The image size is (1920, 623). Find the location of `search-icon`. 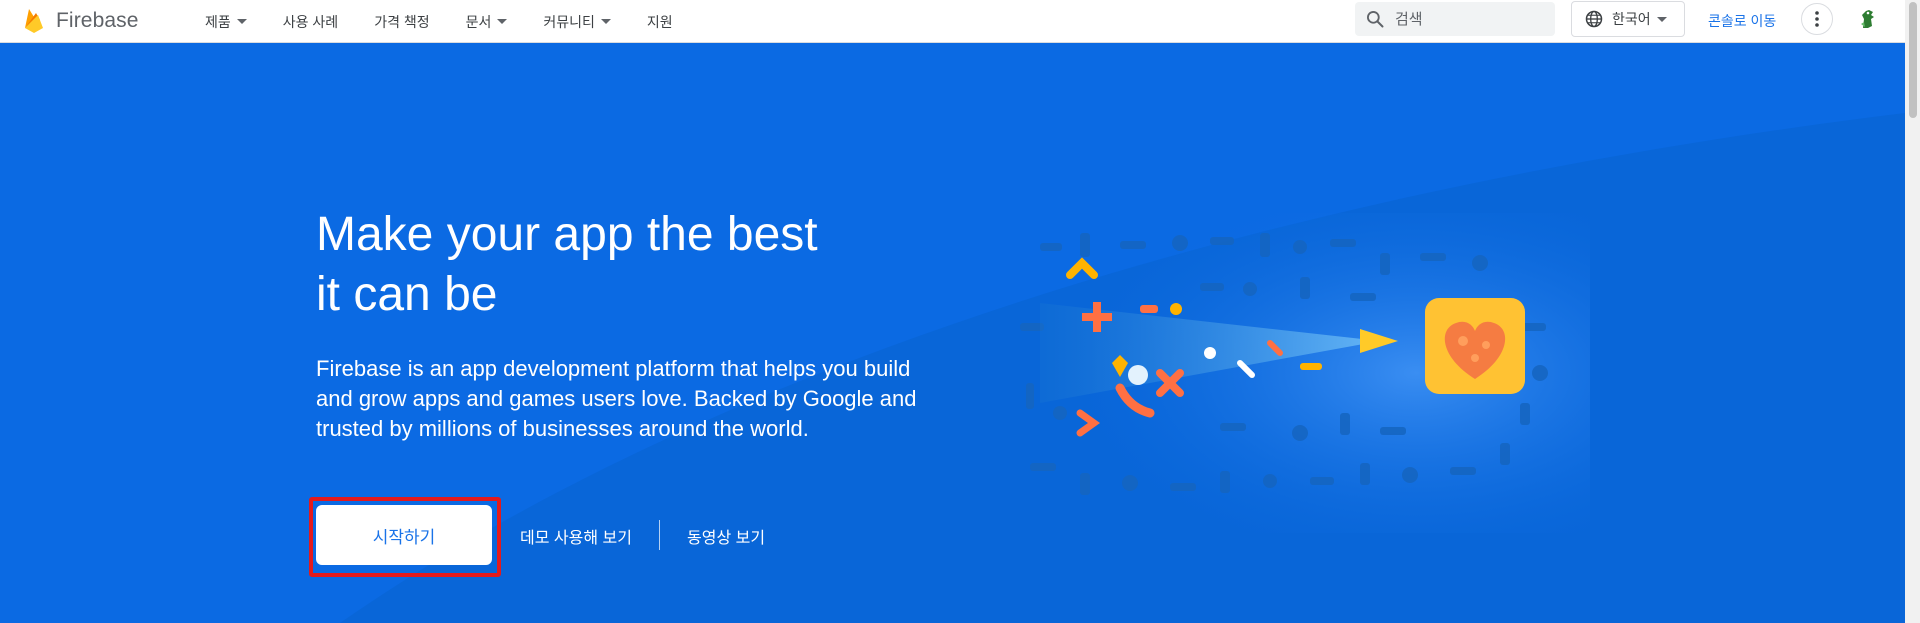

search-icon is located at coordinates (1375, 19).